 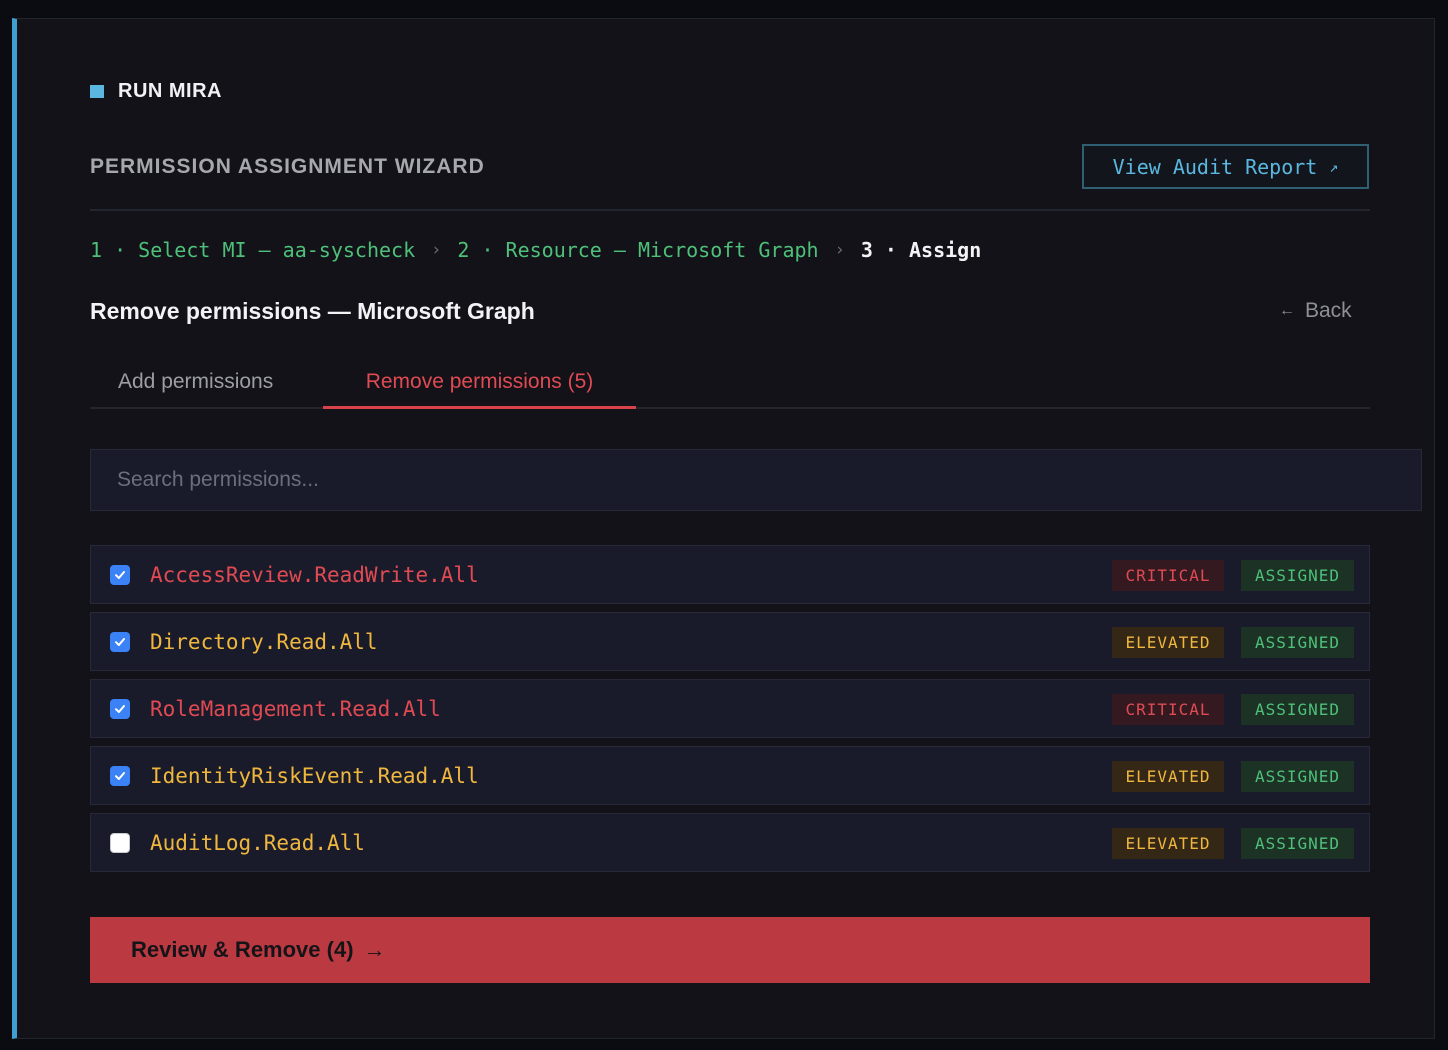 I want to click on arrow-left-icon: ←, so click(x=1287, y=310).